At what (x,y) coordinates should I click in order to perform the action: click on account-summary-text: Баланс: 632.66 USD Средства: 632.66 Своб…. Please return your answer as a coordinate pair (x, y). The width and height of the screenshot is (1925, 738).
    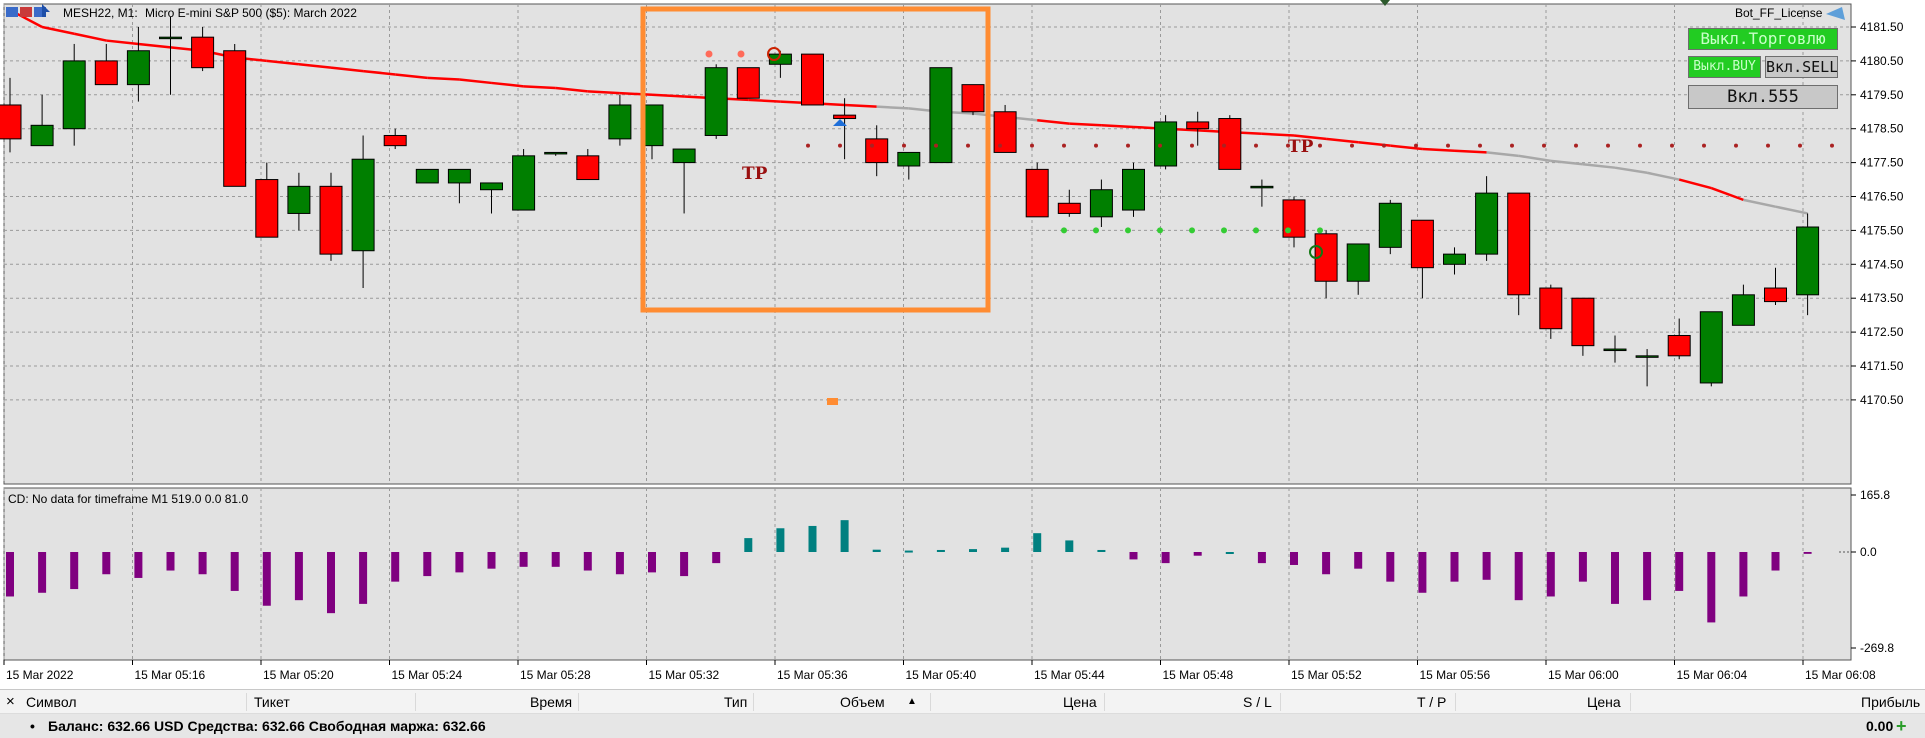
    Looking at the image, I should click on (267, 726).